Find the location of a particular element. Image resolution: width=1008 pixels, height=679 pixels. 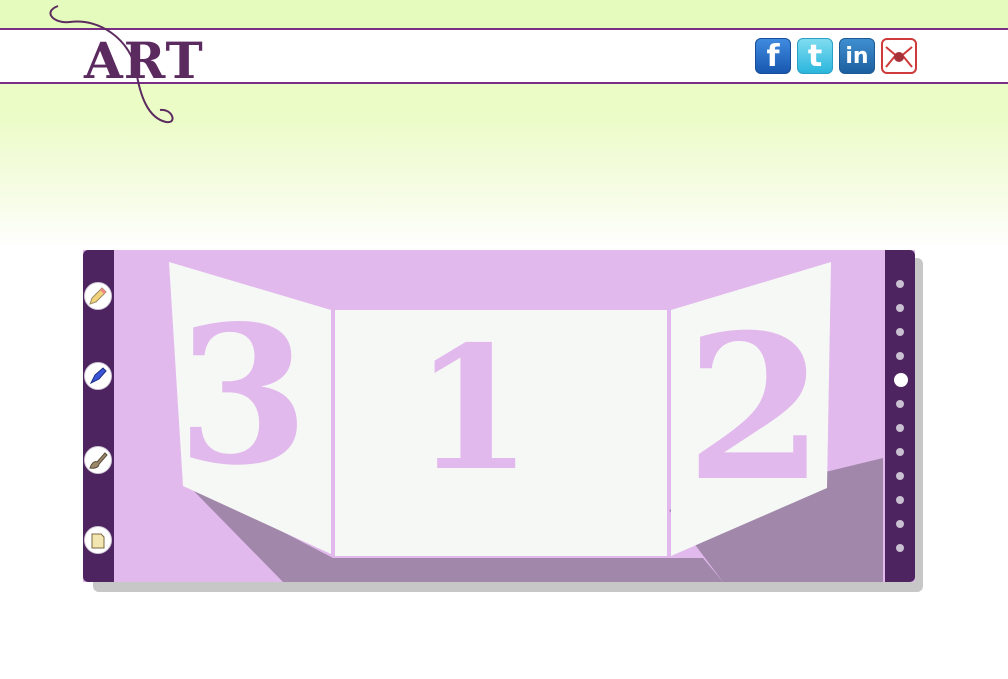

brush-tool-button is located at coordinates (98, 460).